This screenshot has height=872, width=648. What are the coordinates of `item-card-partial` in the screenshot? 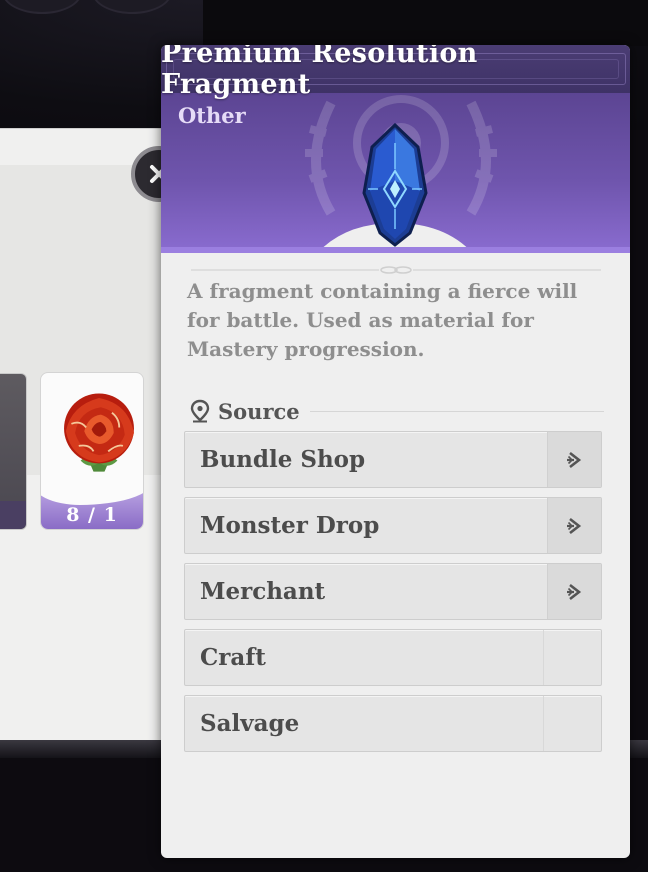 It's located at (13, 451).